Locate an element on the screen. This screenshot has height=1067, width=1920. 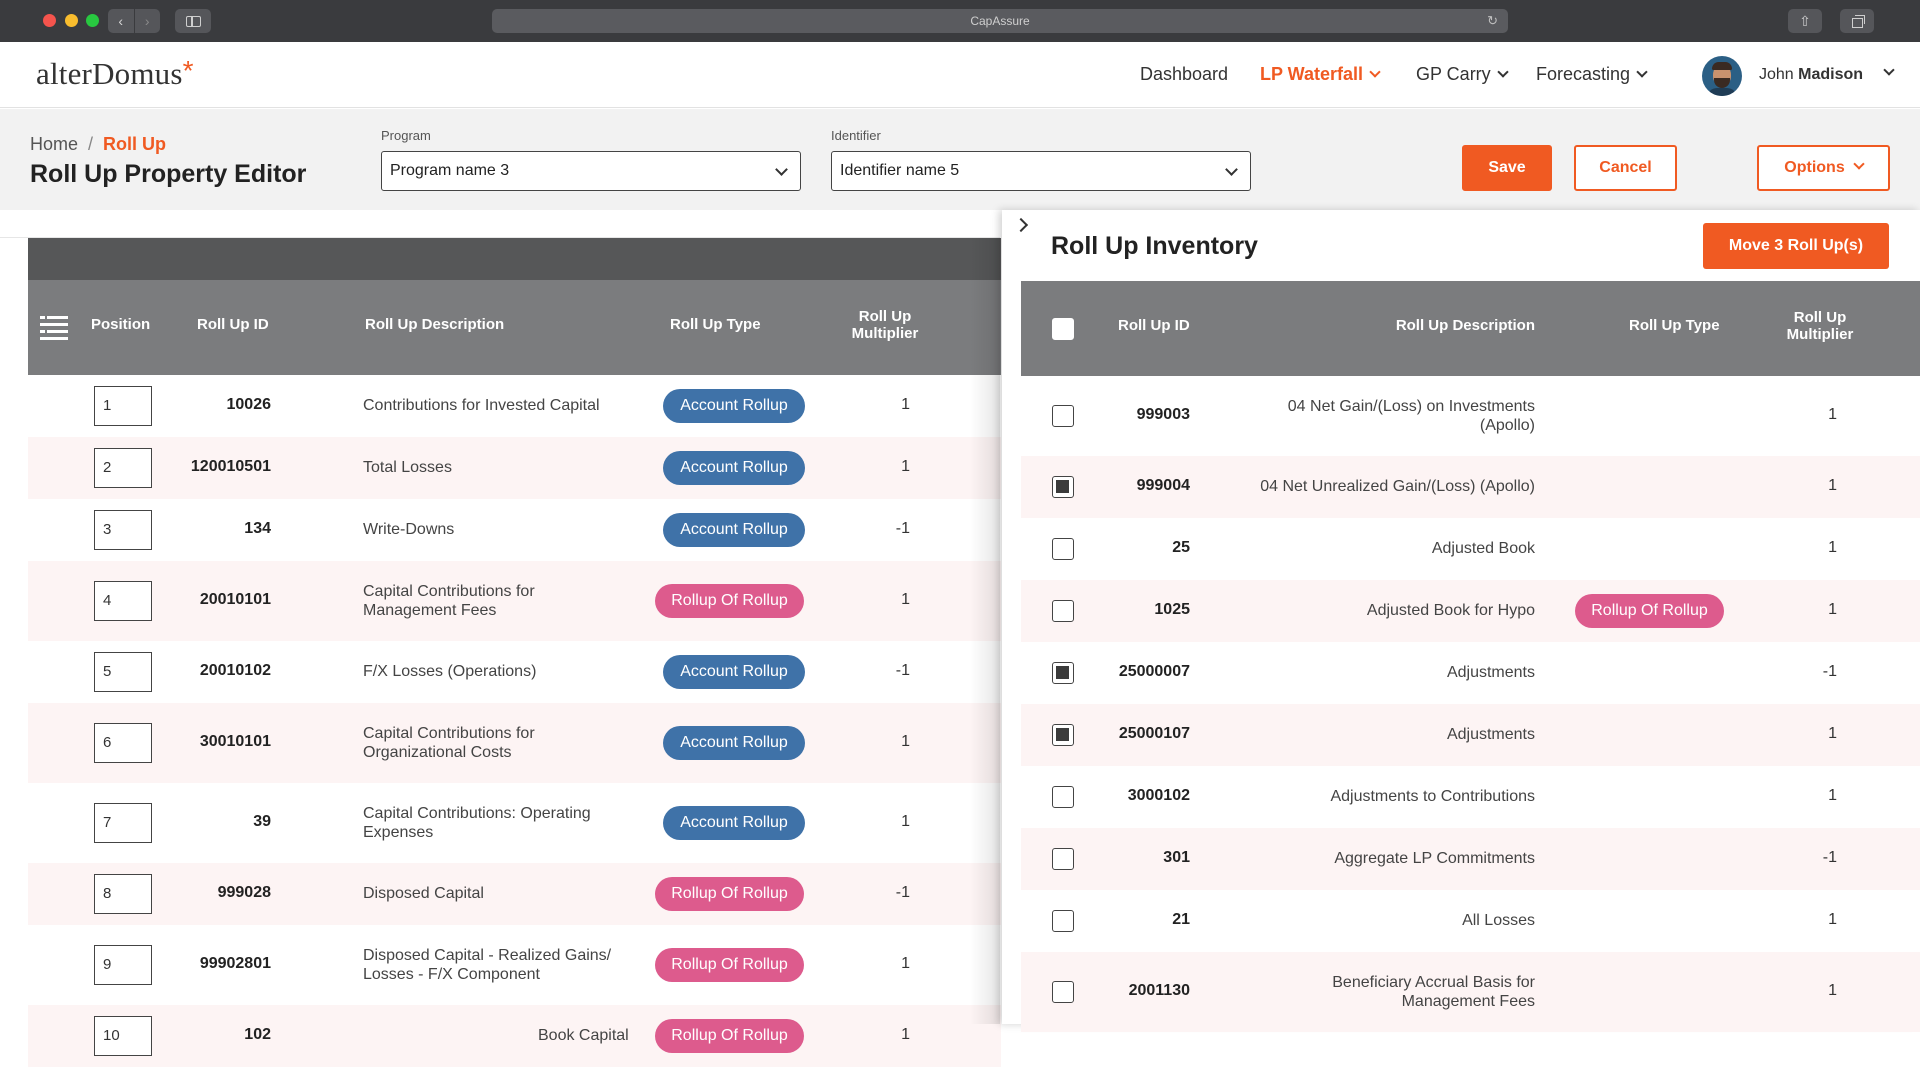
address-text: CapAssure is located at coordinates (1000, 21).